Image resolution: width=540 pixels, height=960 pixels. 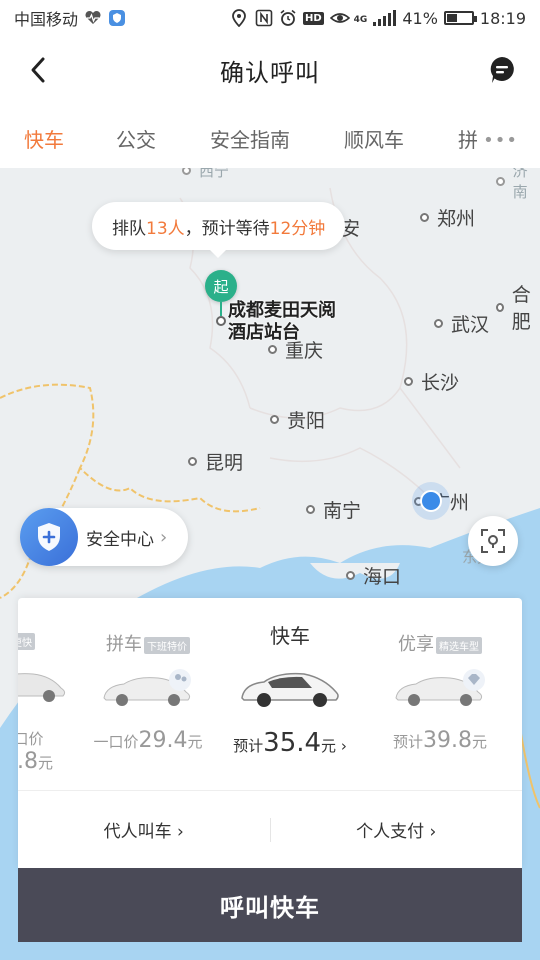 I want to click on safety-center-label: 安全中心, so click(x=120, y=539).